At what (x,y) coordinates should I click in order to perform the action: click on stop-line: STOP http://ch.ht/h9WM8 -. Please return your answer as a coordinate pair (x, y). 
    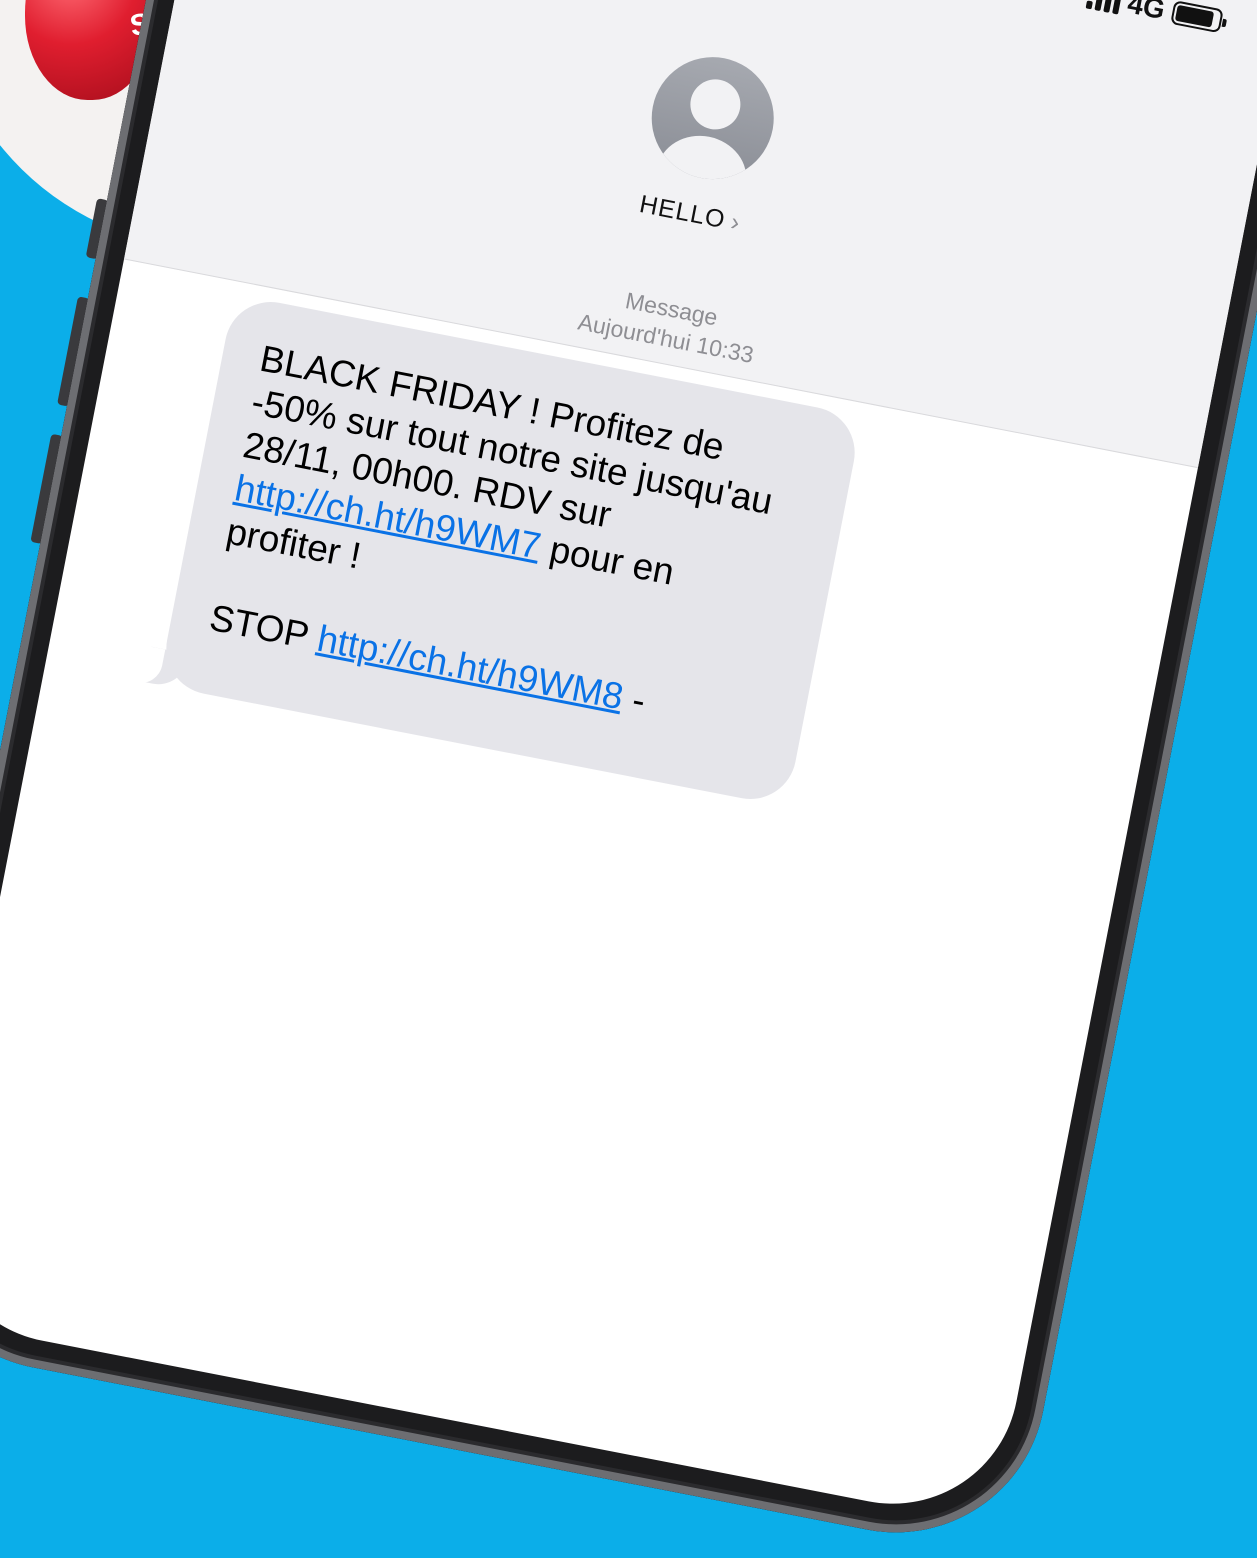
    Looking at the image, I should click on (487, 671).